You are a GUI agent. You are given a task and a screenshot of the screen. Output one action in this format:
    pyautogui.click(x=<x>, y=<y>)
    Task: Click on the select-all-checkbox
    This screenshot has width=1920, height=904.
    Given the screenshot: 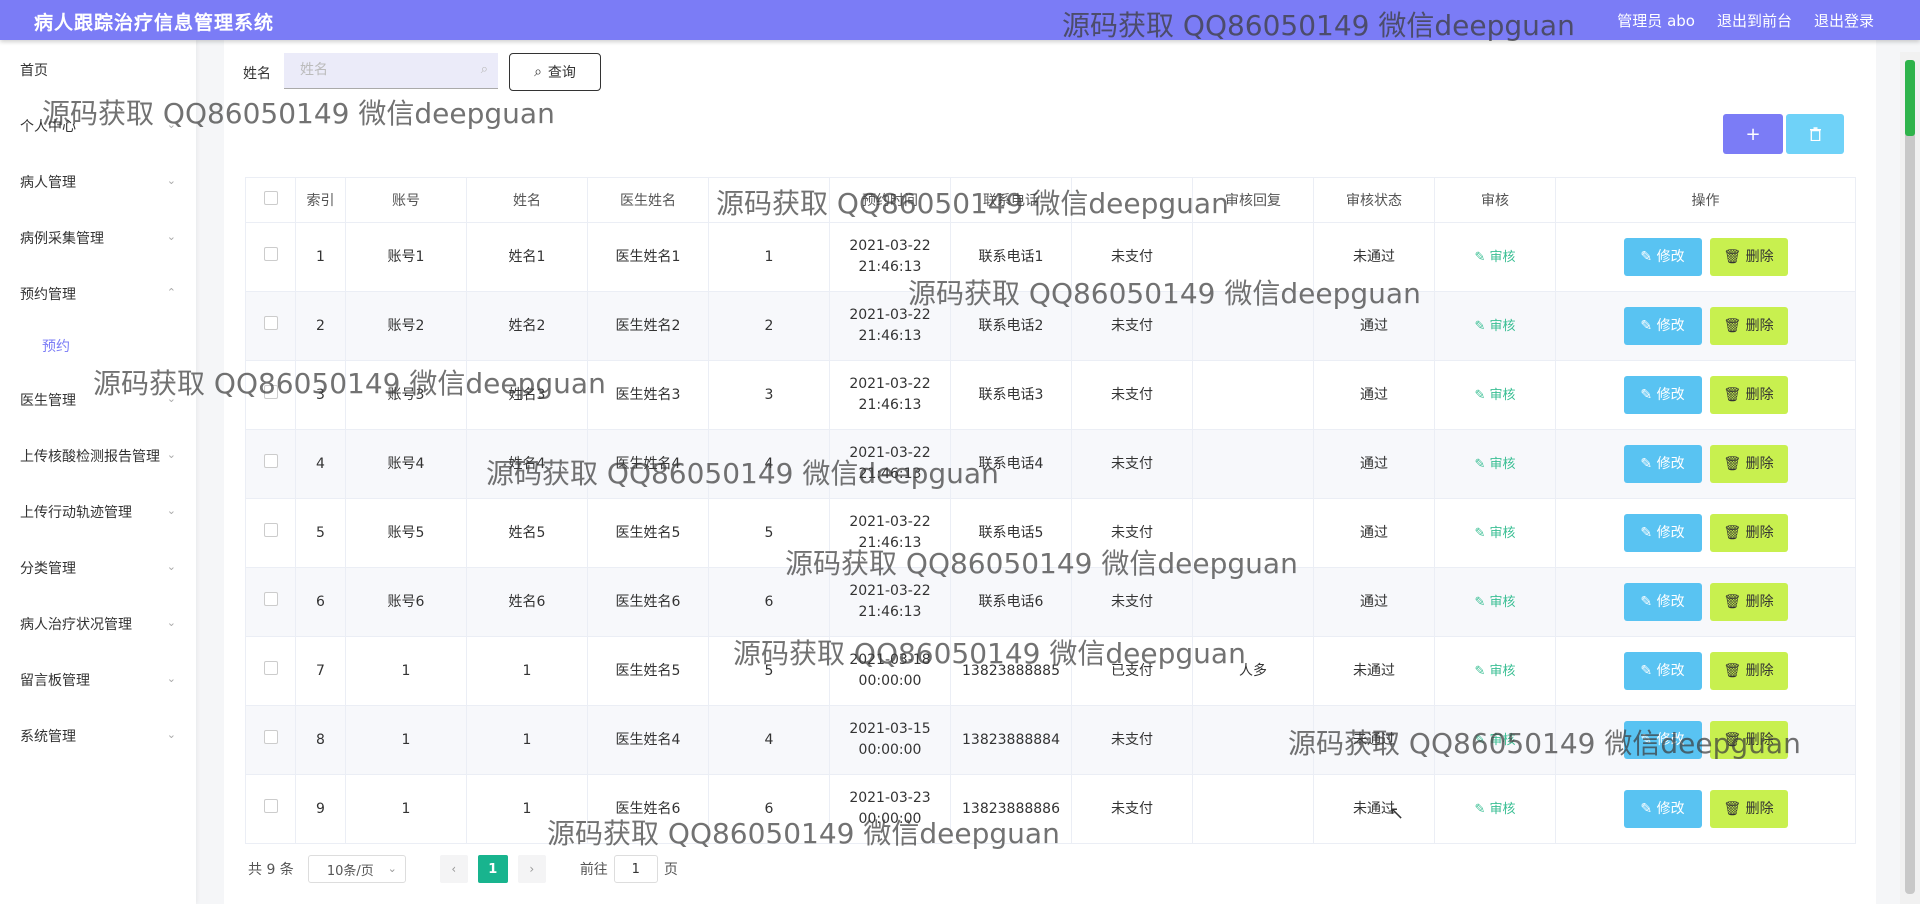 What is the action you would take?
    pyautogui.click(x=270, y=198)
    